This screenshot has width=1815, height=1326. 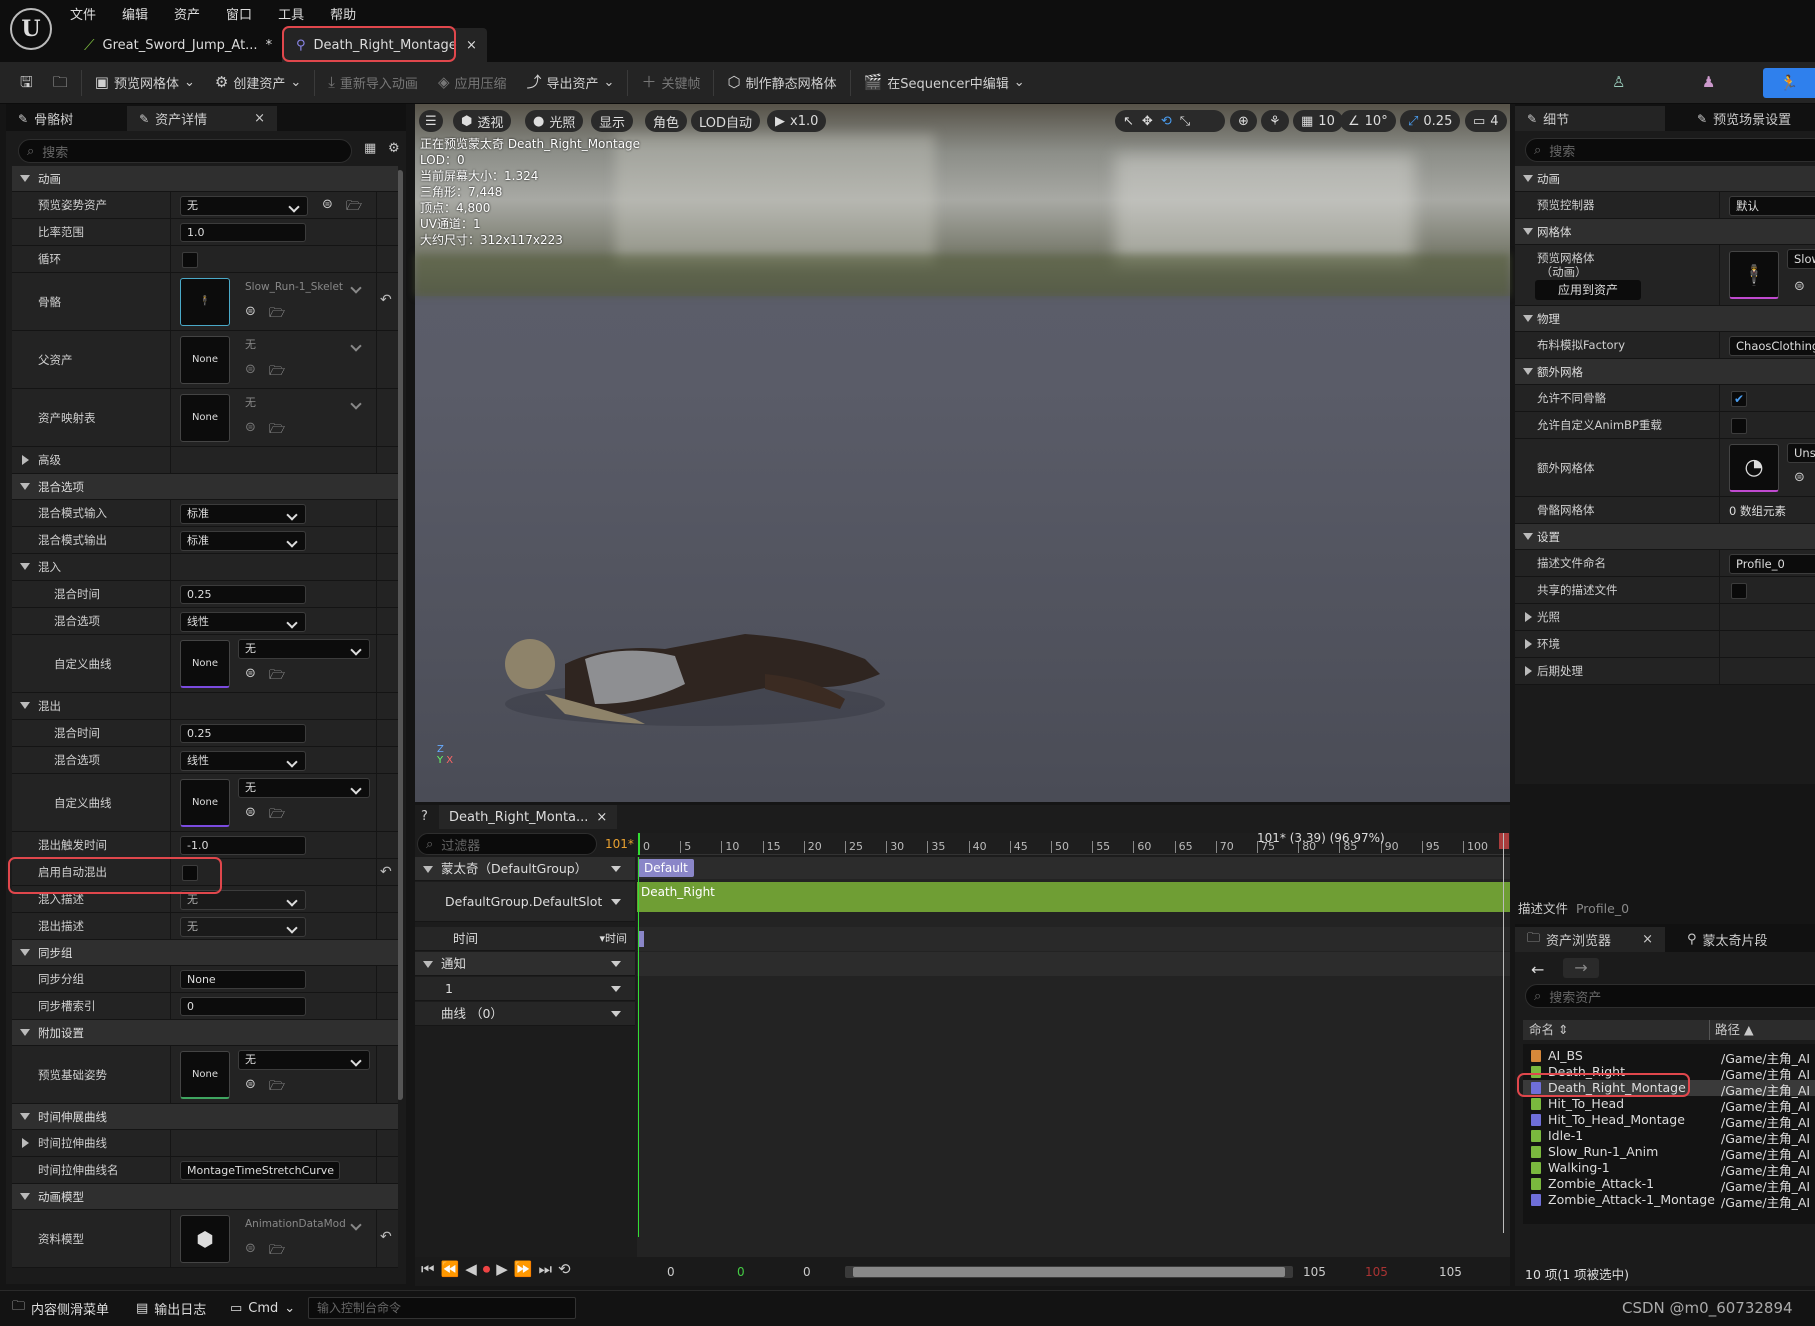 What do you see at coordinates (670, 82) in the screenshot?
I see `keyframe-button: ＋关键帧` at bounding box center [670, 82].